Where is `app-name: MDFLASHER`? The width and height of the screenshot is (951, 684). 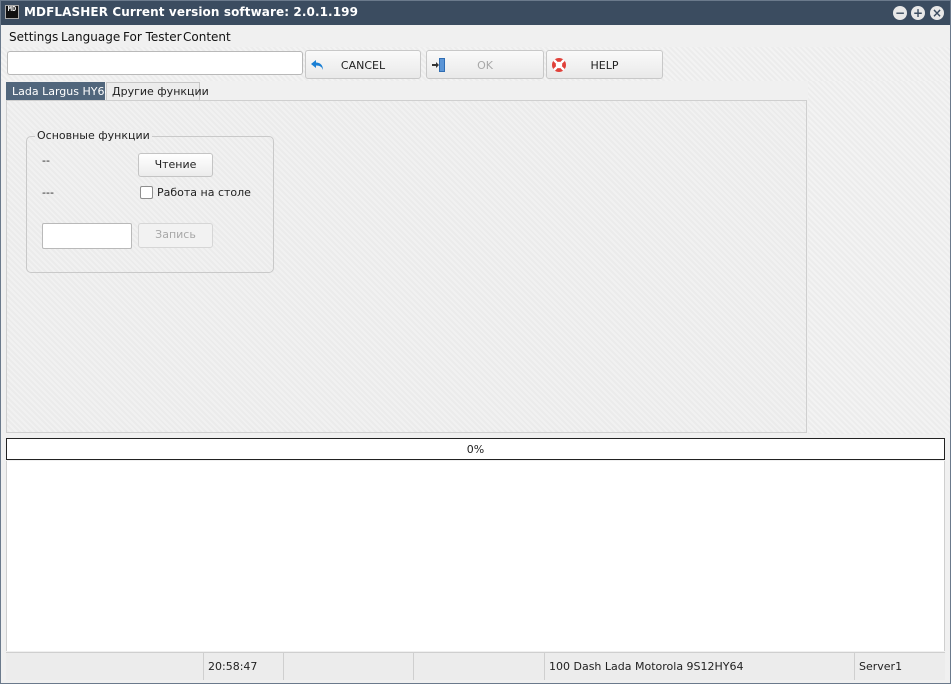 app-name: MDFLASHER is located at coordinates (66, 12).